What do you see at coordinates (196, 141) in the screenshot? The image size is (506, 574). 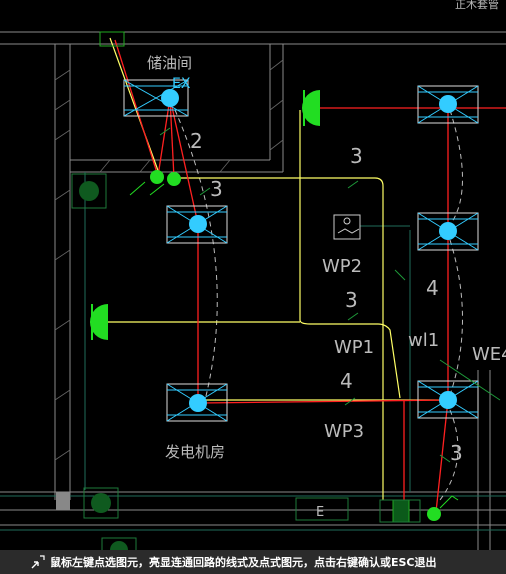 I see `wire-count-2: 2` at bounding box center [196, 141].